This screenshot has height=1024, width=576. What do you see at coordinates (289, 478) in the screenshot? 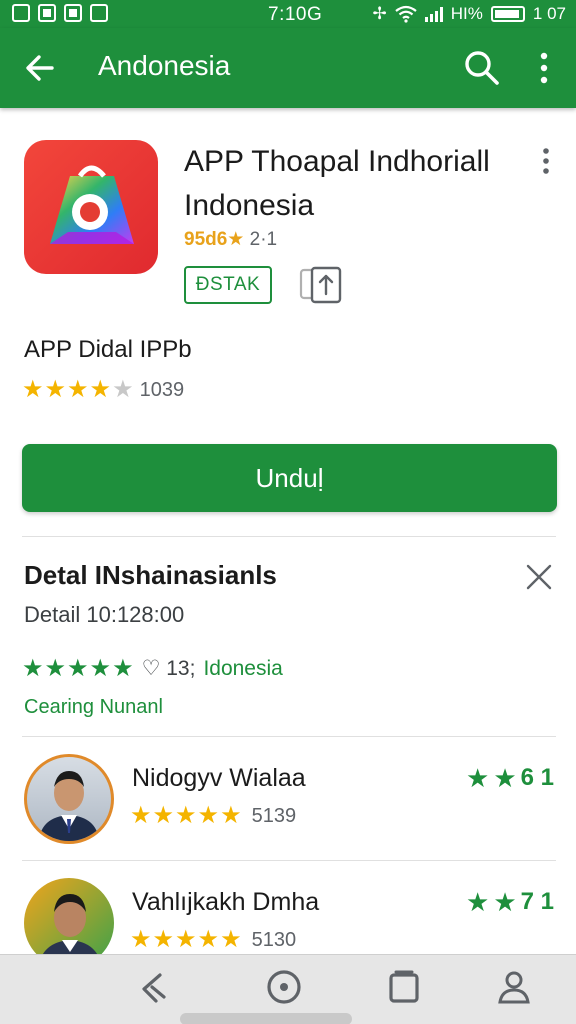
I see `download-button: Unduḷ` at bounding box center [289, 478].